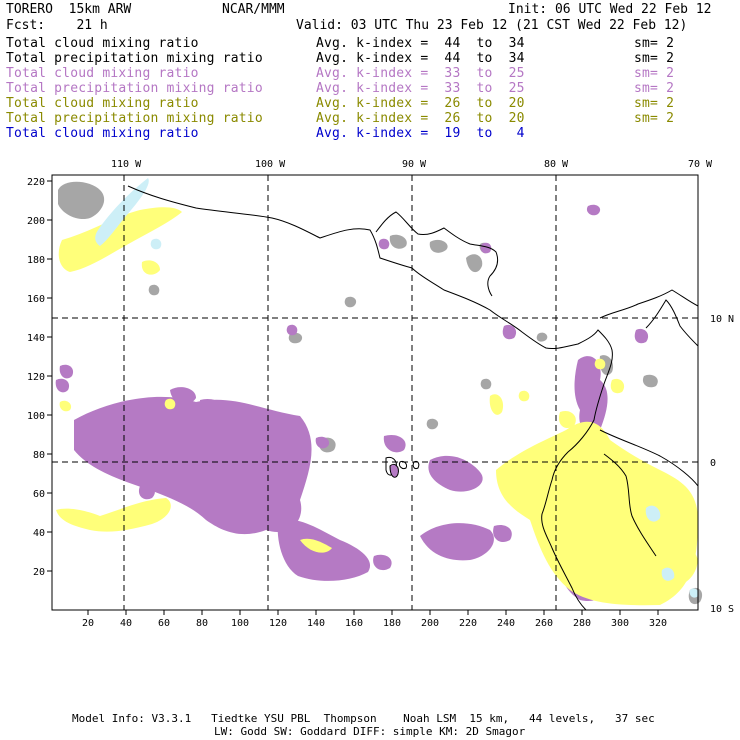  I want to click on bottom-tick-label: 240, so click(506, 623).